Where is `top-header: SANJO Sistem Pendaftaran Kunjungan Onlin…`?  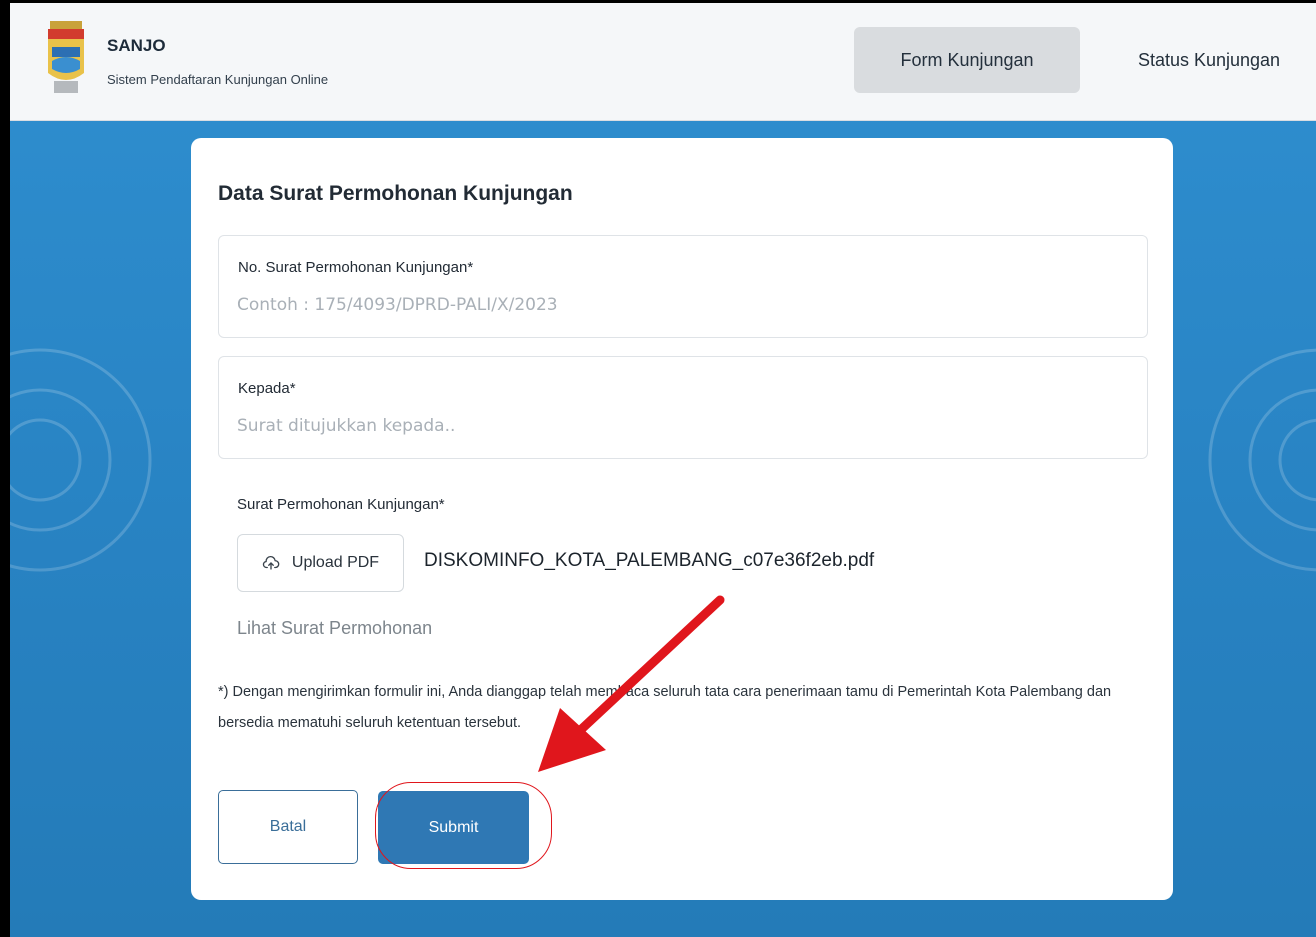
top-header: SANJO Sistem Pendaftaran Kunjungan Onlin… is located at coordinates (663, 62).